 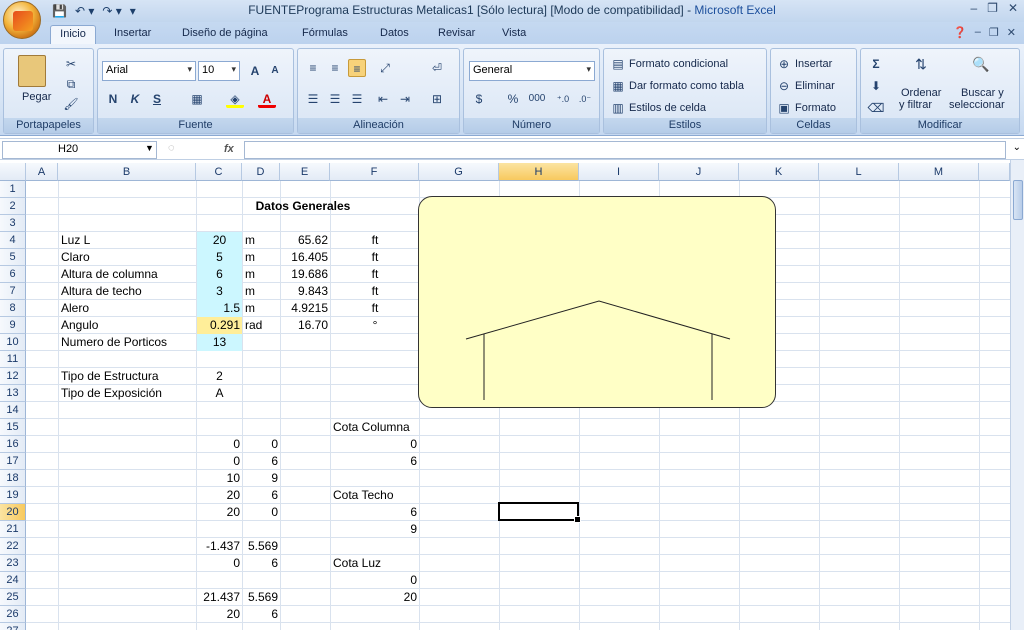 What do you see at coordinates (405, 99) in the screenshot?
I see `increase-indent-icon: ⇥` at bounding box center [405, 99].